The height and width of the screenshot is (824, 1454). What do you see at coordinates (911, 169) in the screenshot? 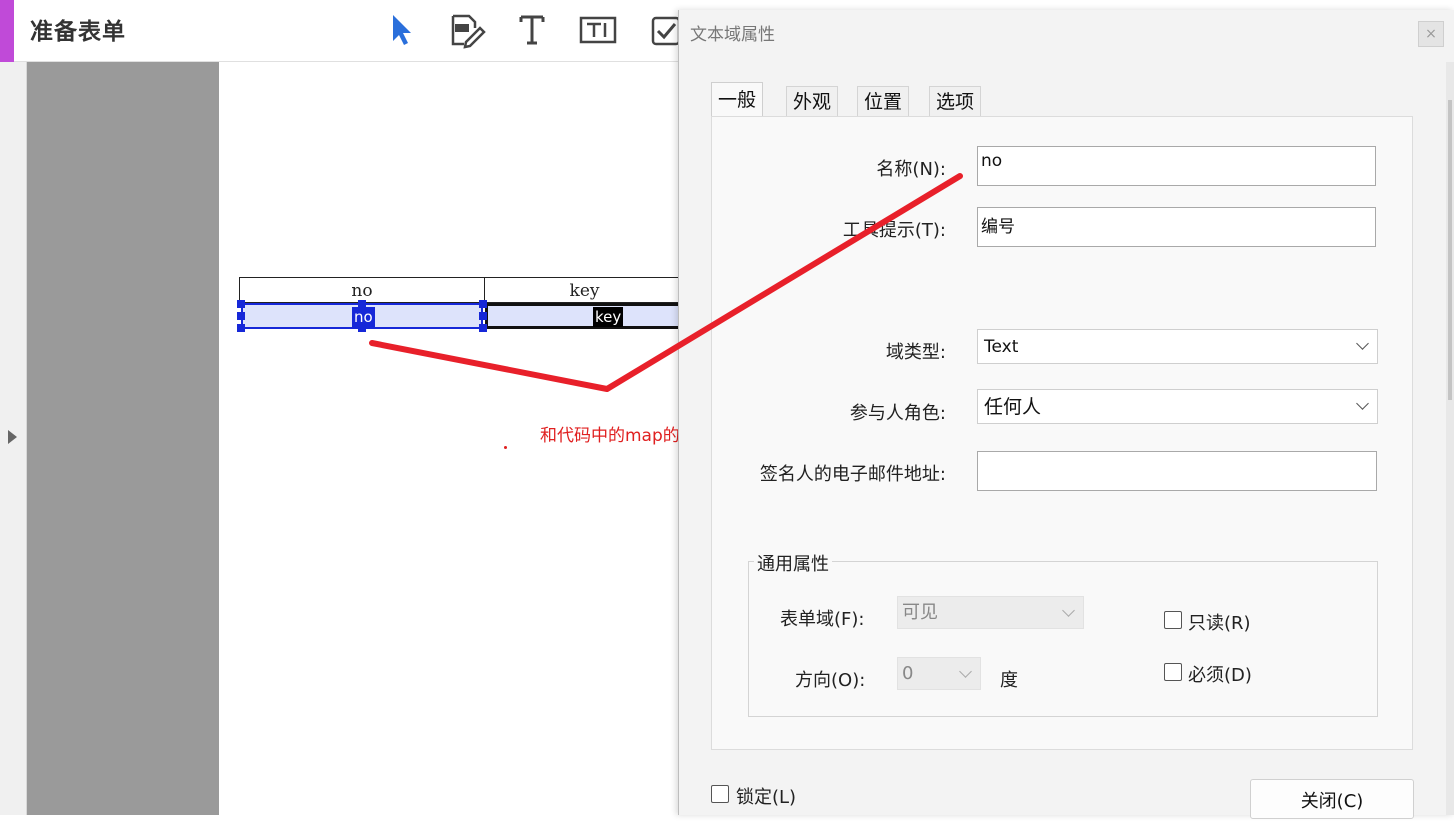
I see `name-label: 名称(N):` at bounding box center [911, 169].